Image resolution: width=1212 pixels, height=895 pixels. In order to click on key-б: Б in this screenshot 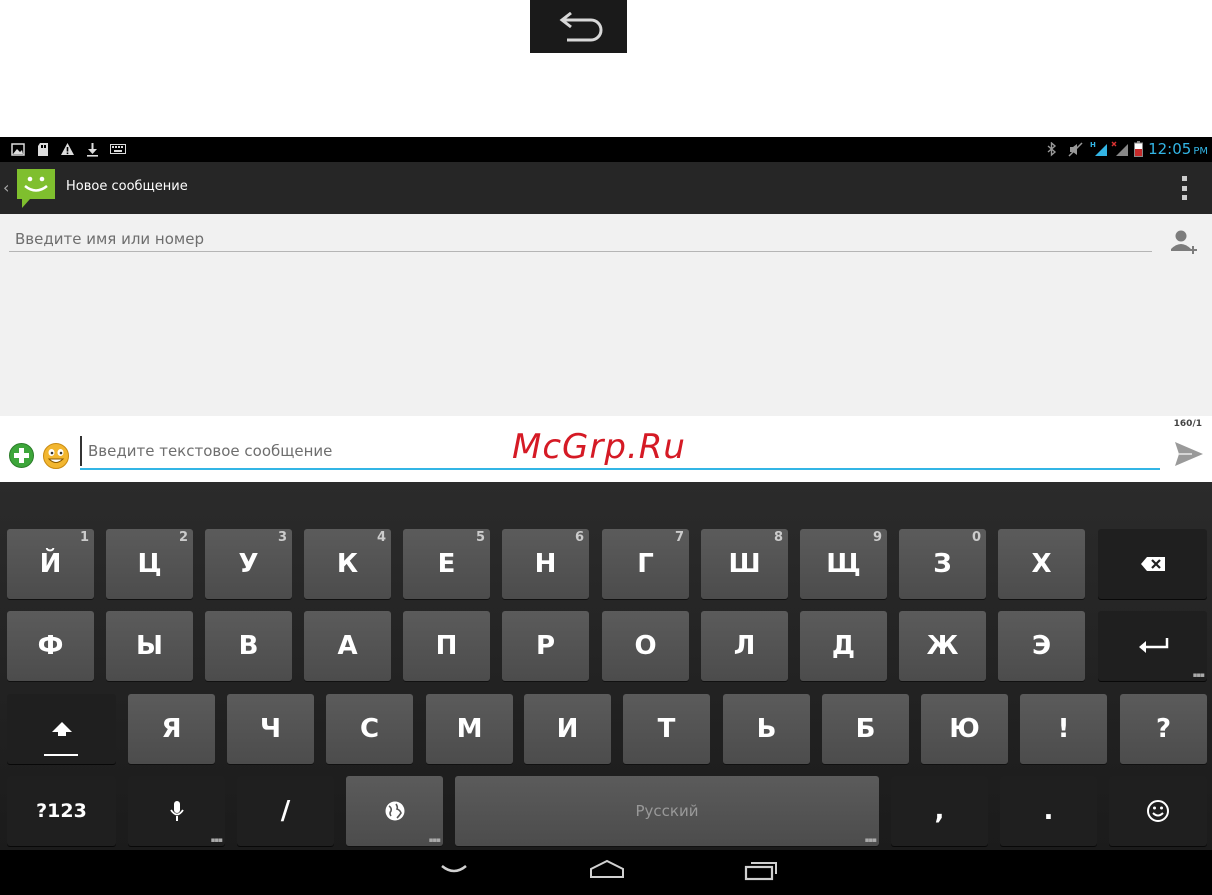, I will do `click(865, 729)`.